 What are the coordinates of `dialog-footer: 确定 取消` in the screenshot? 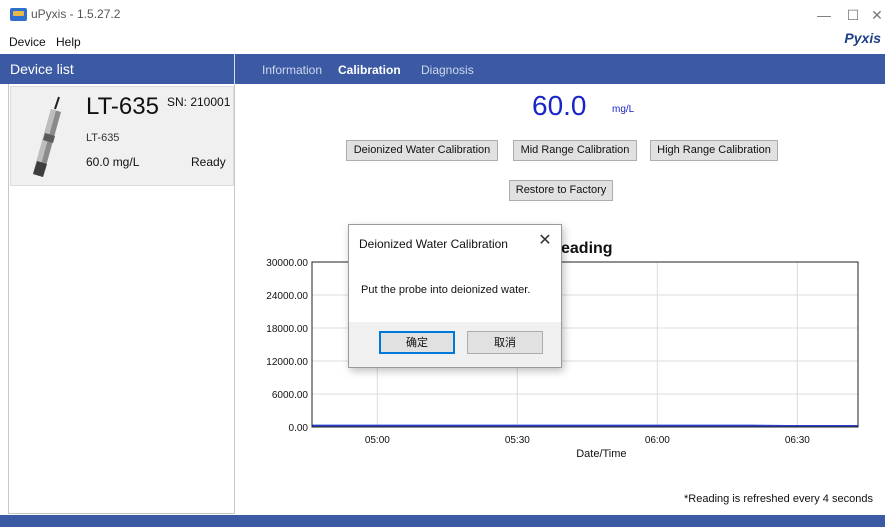 It's located at (455, 344).